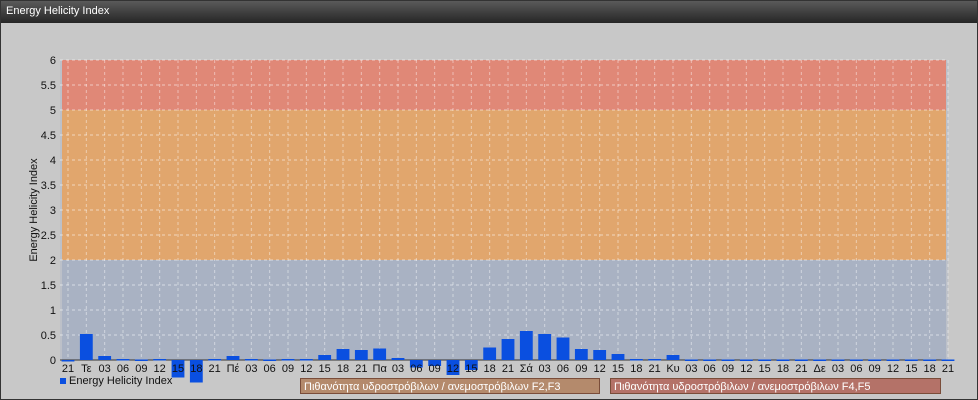 The image size is (978, 400). What do you see at coordinates (672, 369) in the screenshot?
I see `x-tick-label: Κυ` at bounding box center [672, 369].